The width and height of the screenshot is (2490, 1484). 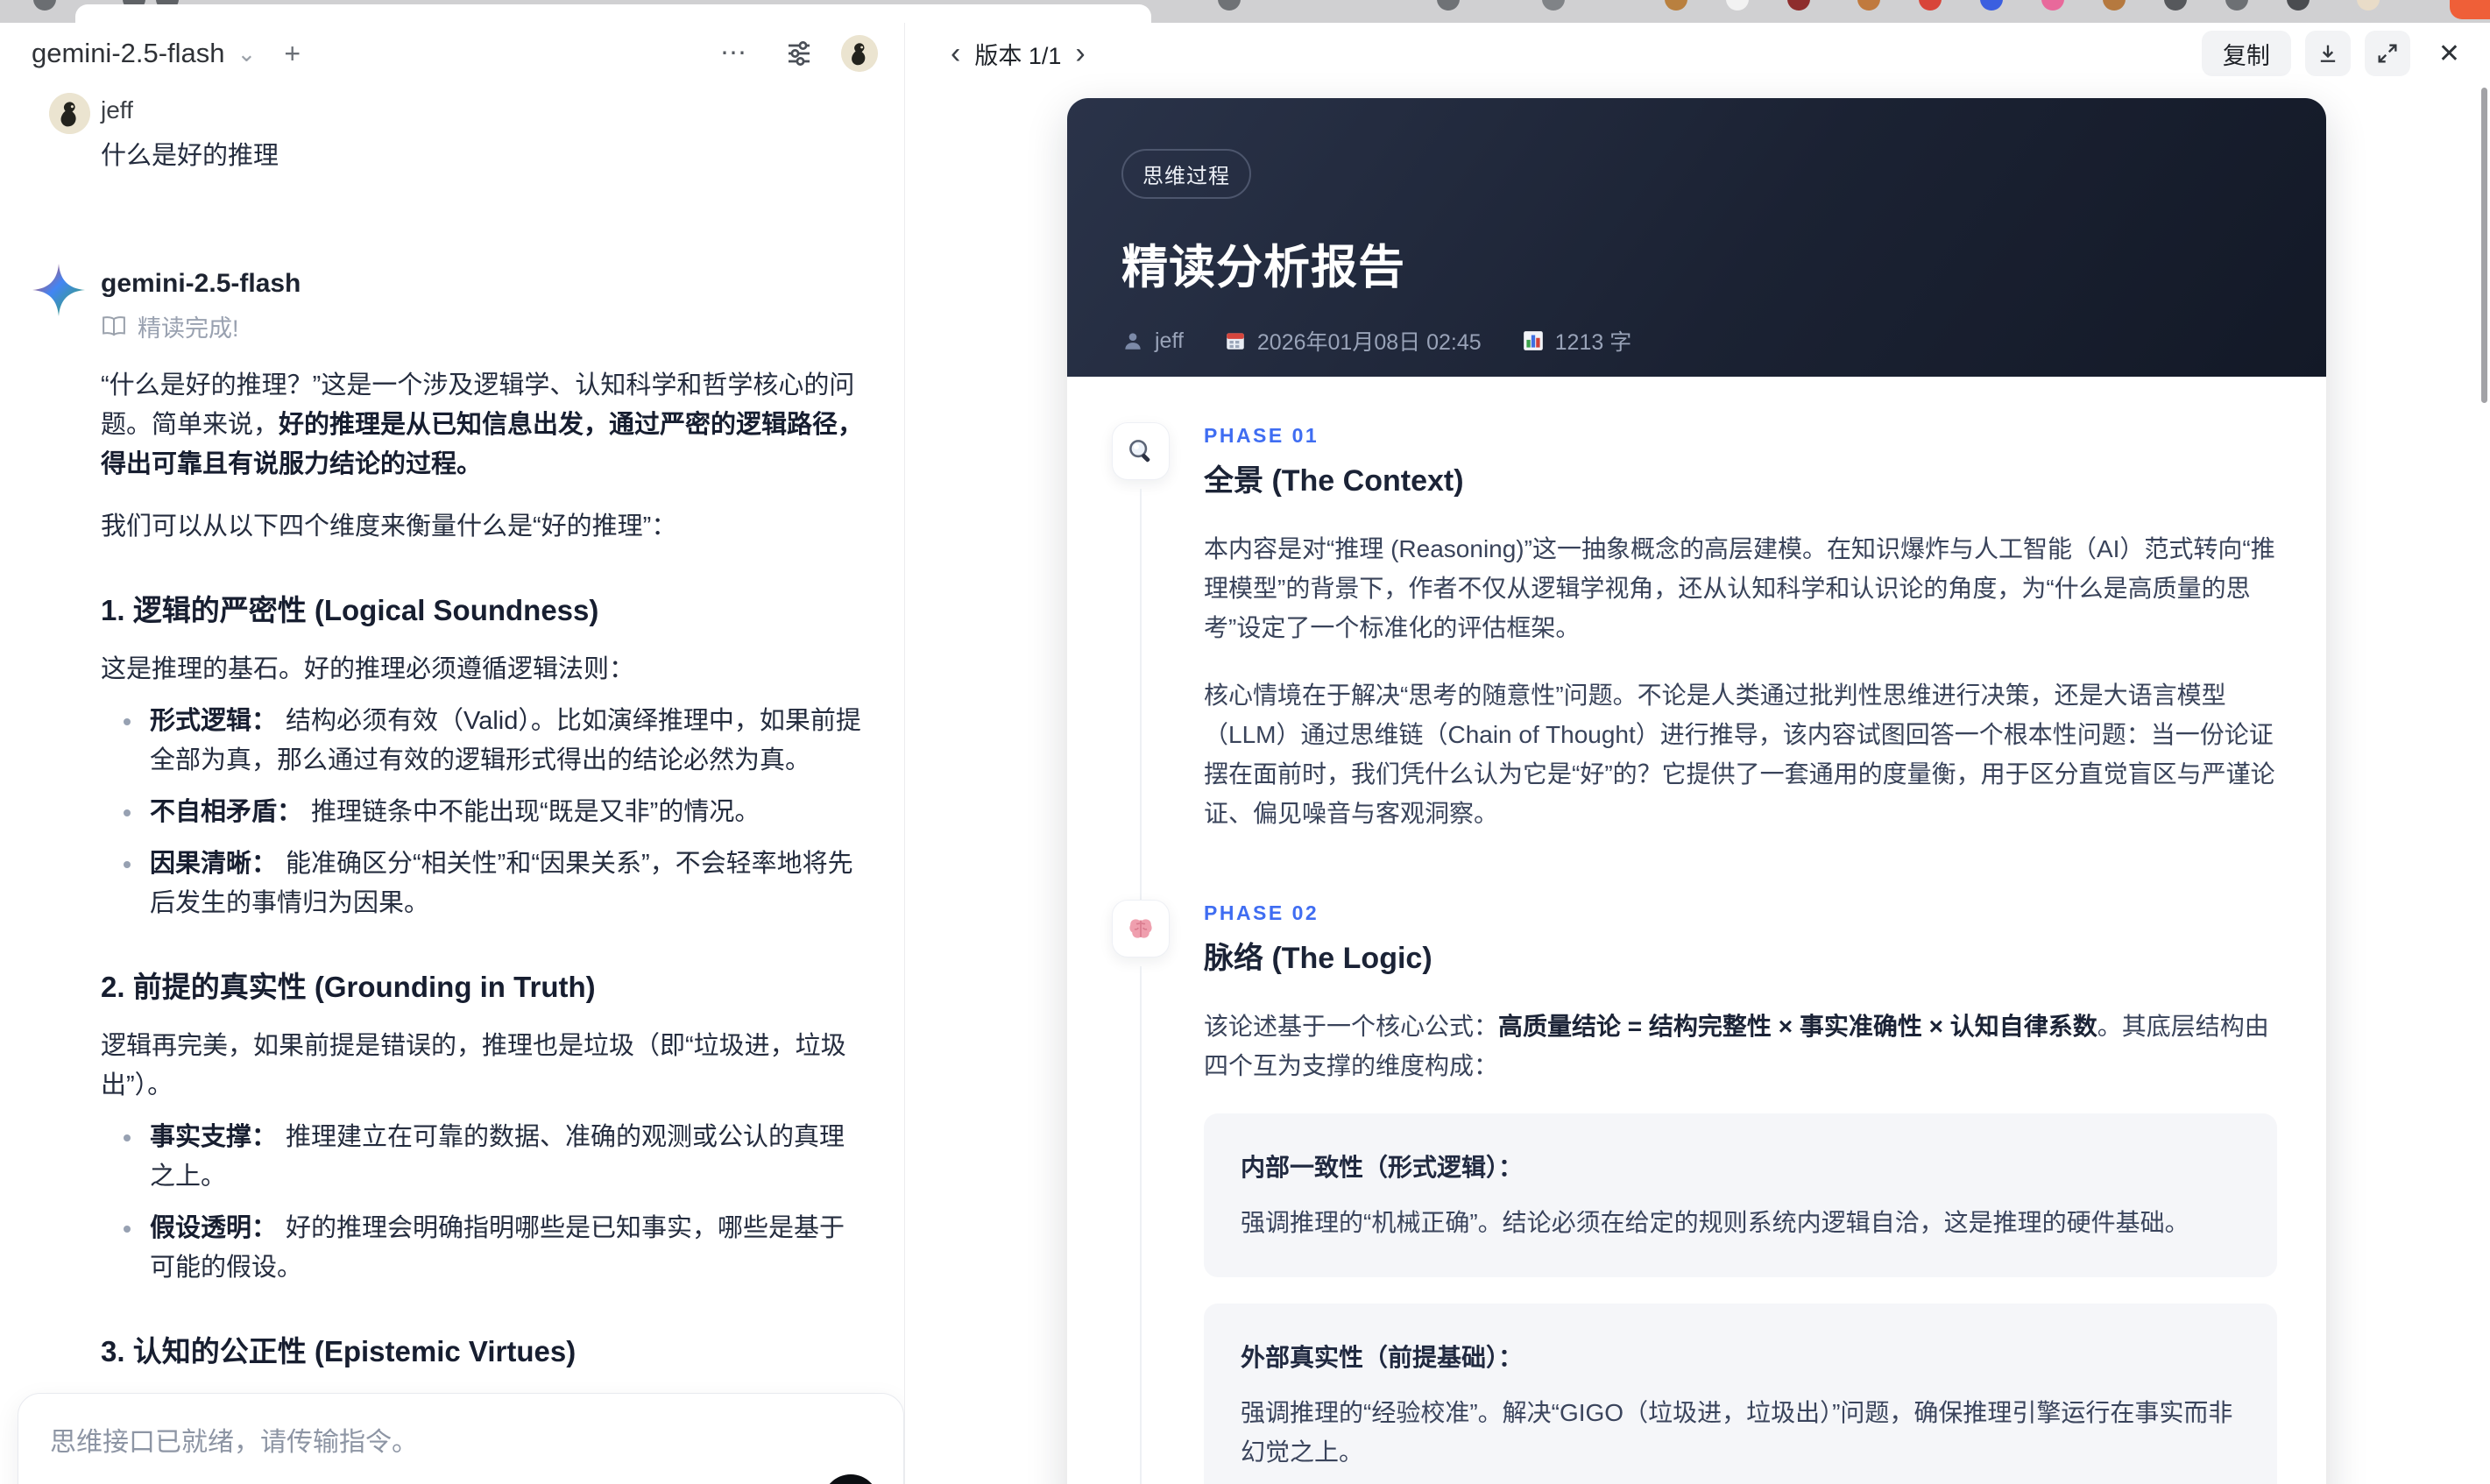 I want to click on download-button, so click(x=2327, y=53).